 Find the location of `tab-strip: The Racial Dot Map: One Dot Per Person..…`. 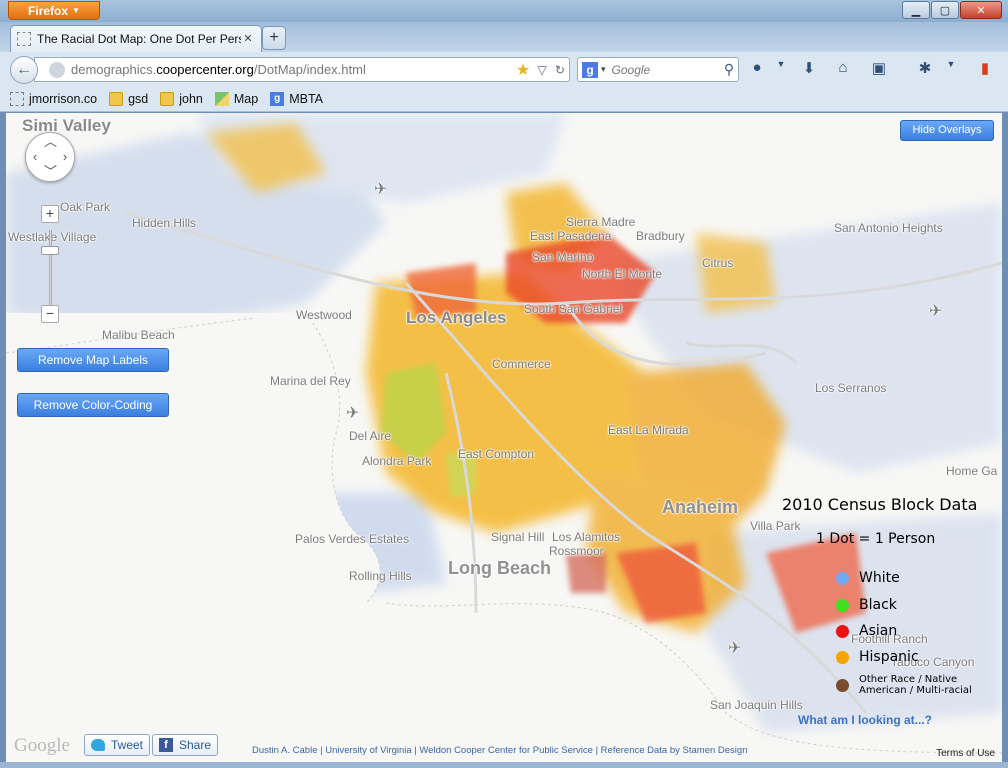

tab-strip: The Racial Dot Map: One Dot Per Person..… is located at coordinates (504, 37).